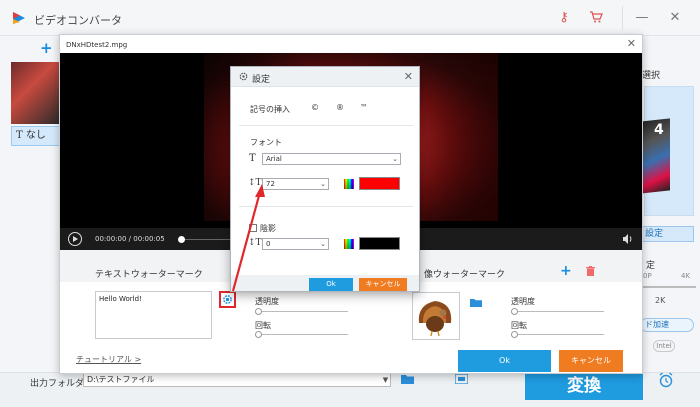 The width and height of the screenshot is (700, 407). Describe the element at coordinates (303, 334) in the screenshot. I see `rotation-slider` at that location.